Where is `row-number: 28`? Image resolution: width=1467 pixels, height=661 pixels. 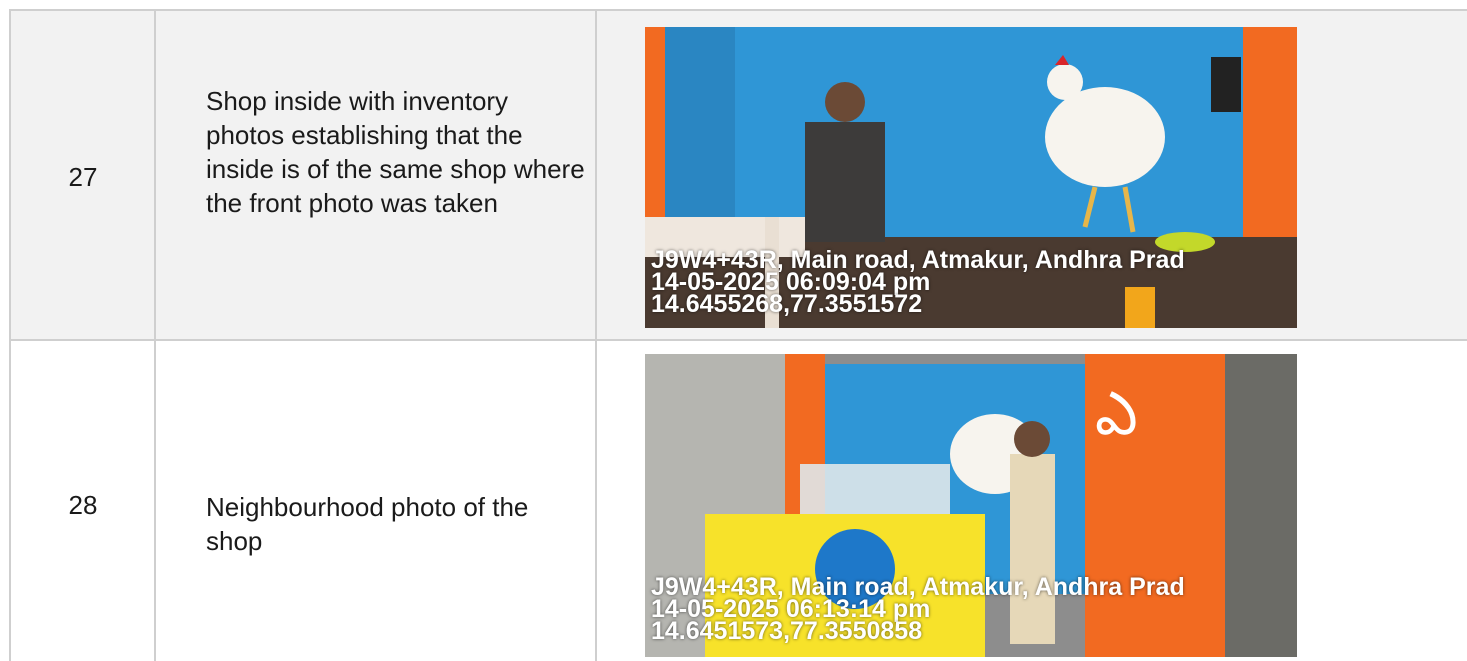
row-number: 28 is located at coordinates (83, 505).